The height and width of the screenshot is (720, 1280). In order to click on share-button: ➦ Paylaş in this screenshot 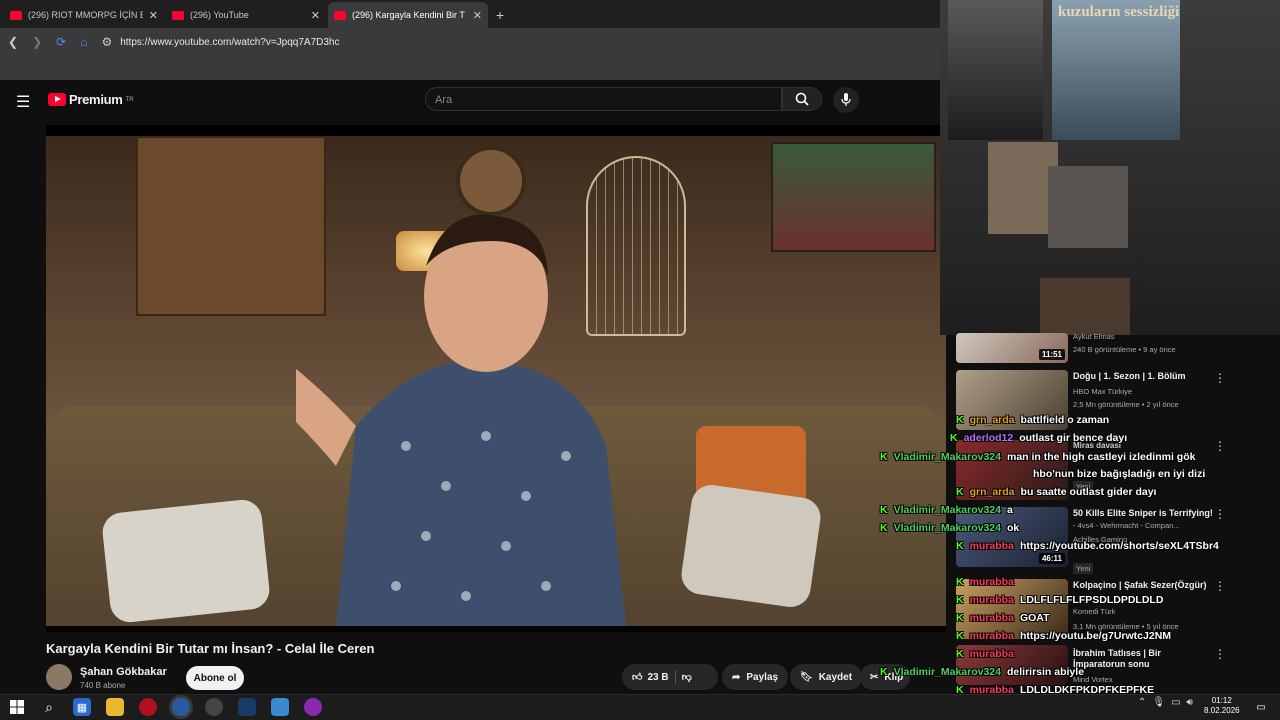, I will do `click(755, 677)`.